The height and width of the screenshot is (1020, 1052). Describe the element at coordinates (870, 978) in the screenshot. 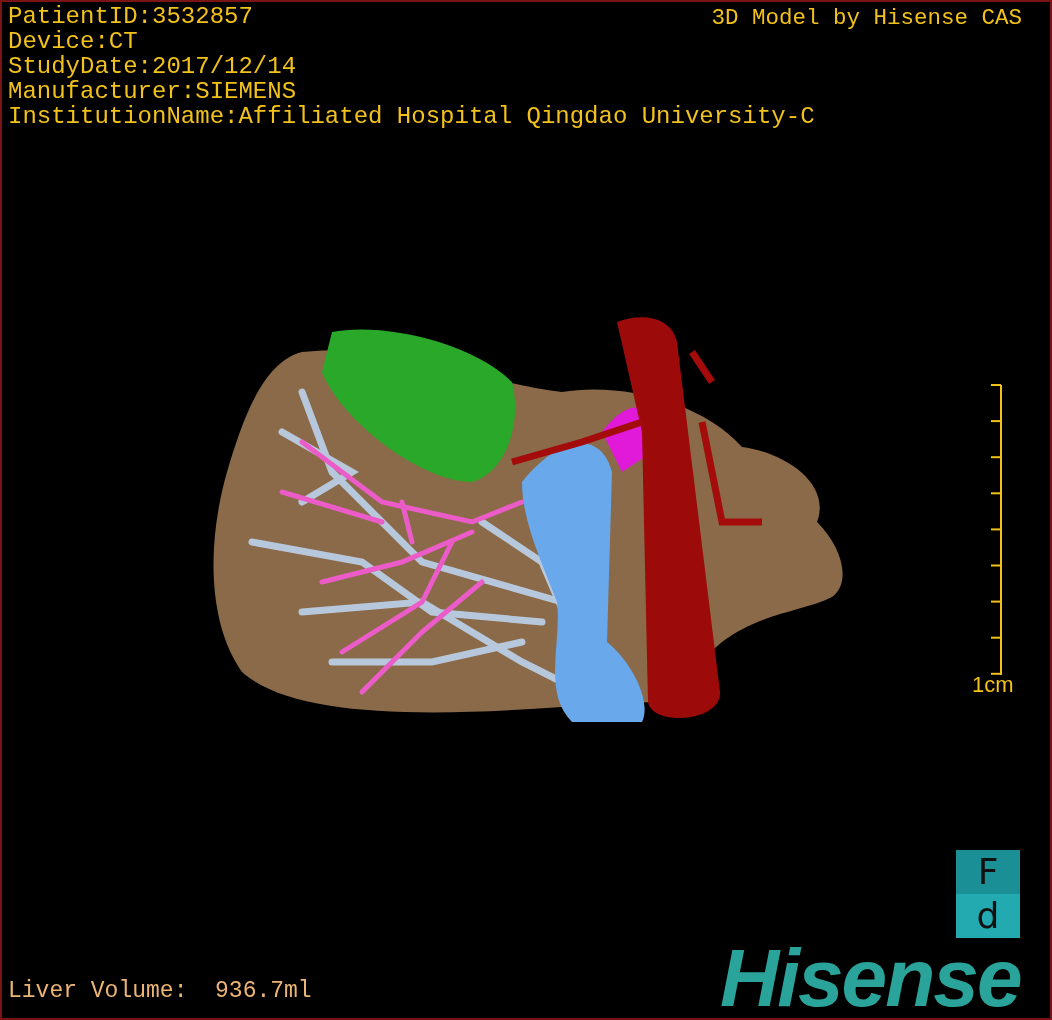

I see `brand-wordmark: Hisense` at that location.